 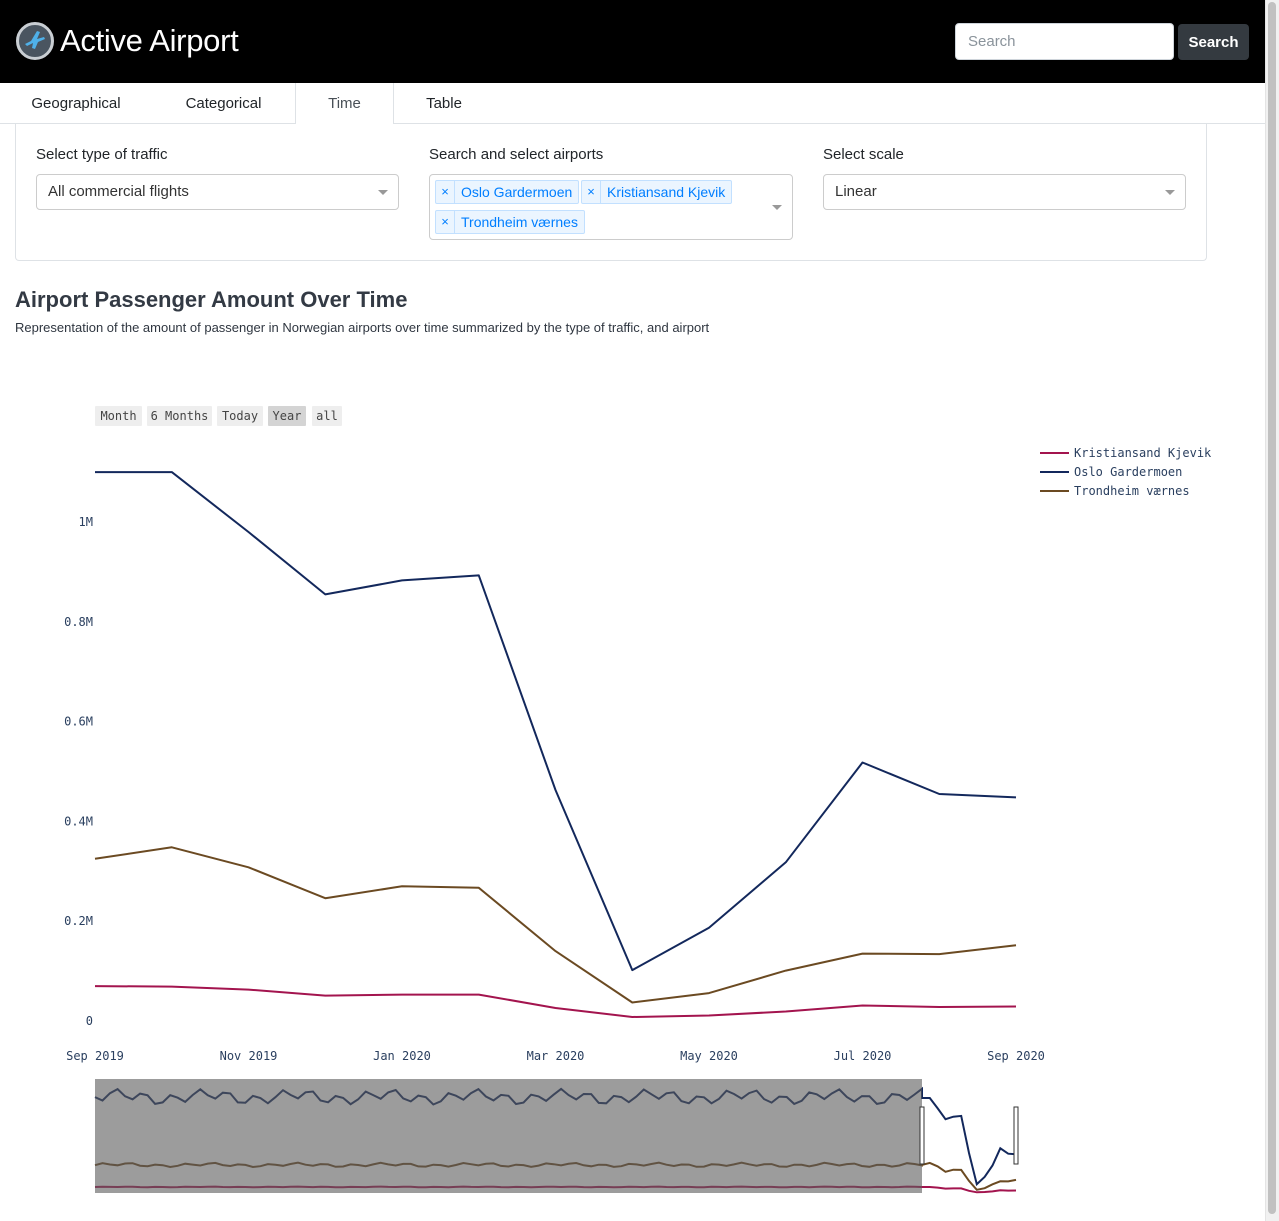 I want to click on legend-item: Trondheim værnes, so click(x=1115, y=491).